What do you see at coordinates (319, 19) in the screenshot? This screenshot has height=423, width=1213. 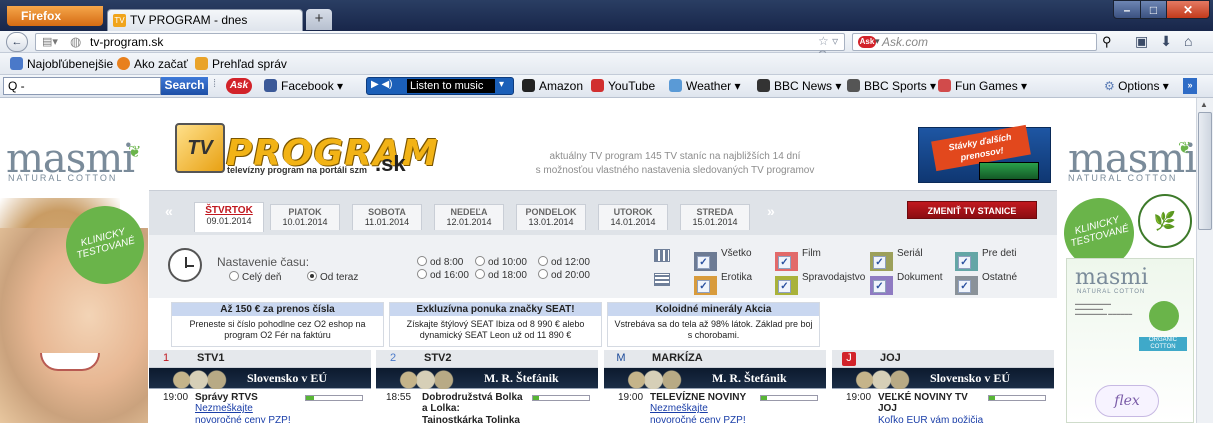 I see `new-tab-button: +` at bounding box center [319, 19].